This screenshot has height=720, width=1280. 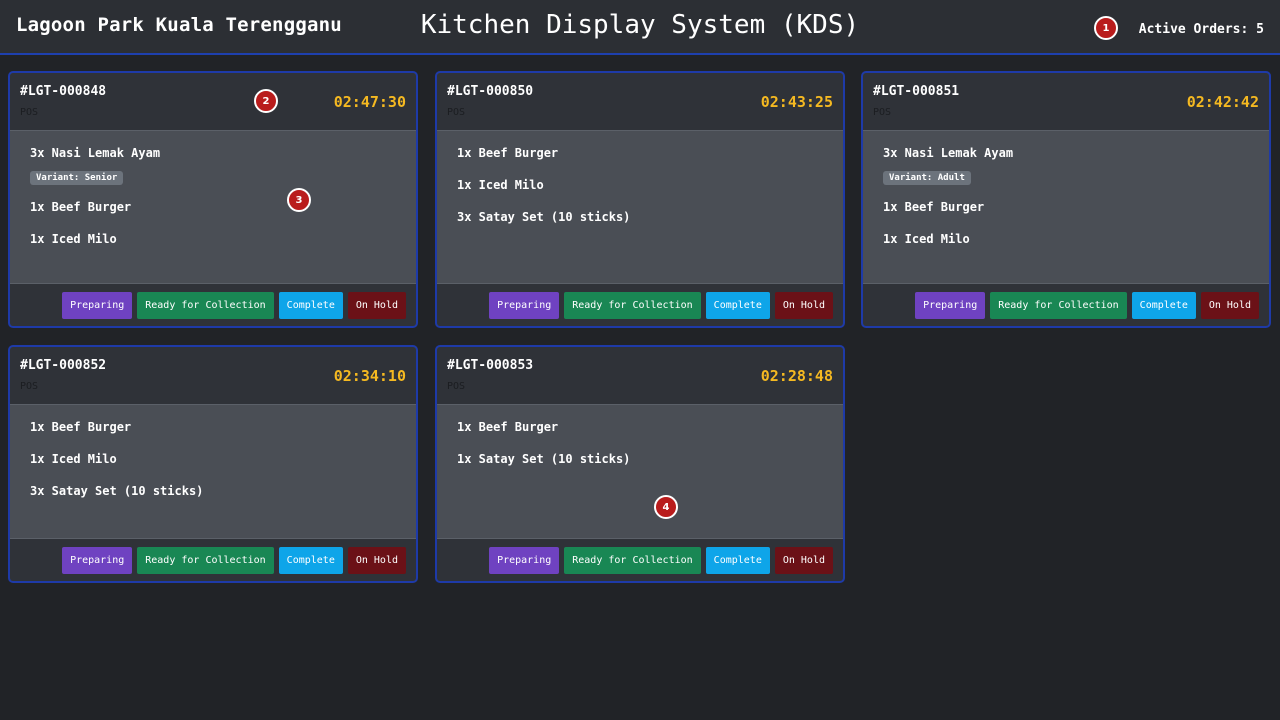 I want to click on order-items: 1x Beef Burger 1x Satay Set (10 sticks), so click(x=640, y=436).